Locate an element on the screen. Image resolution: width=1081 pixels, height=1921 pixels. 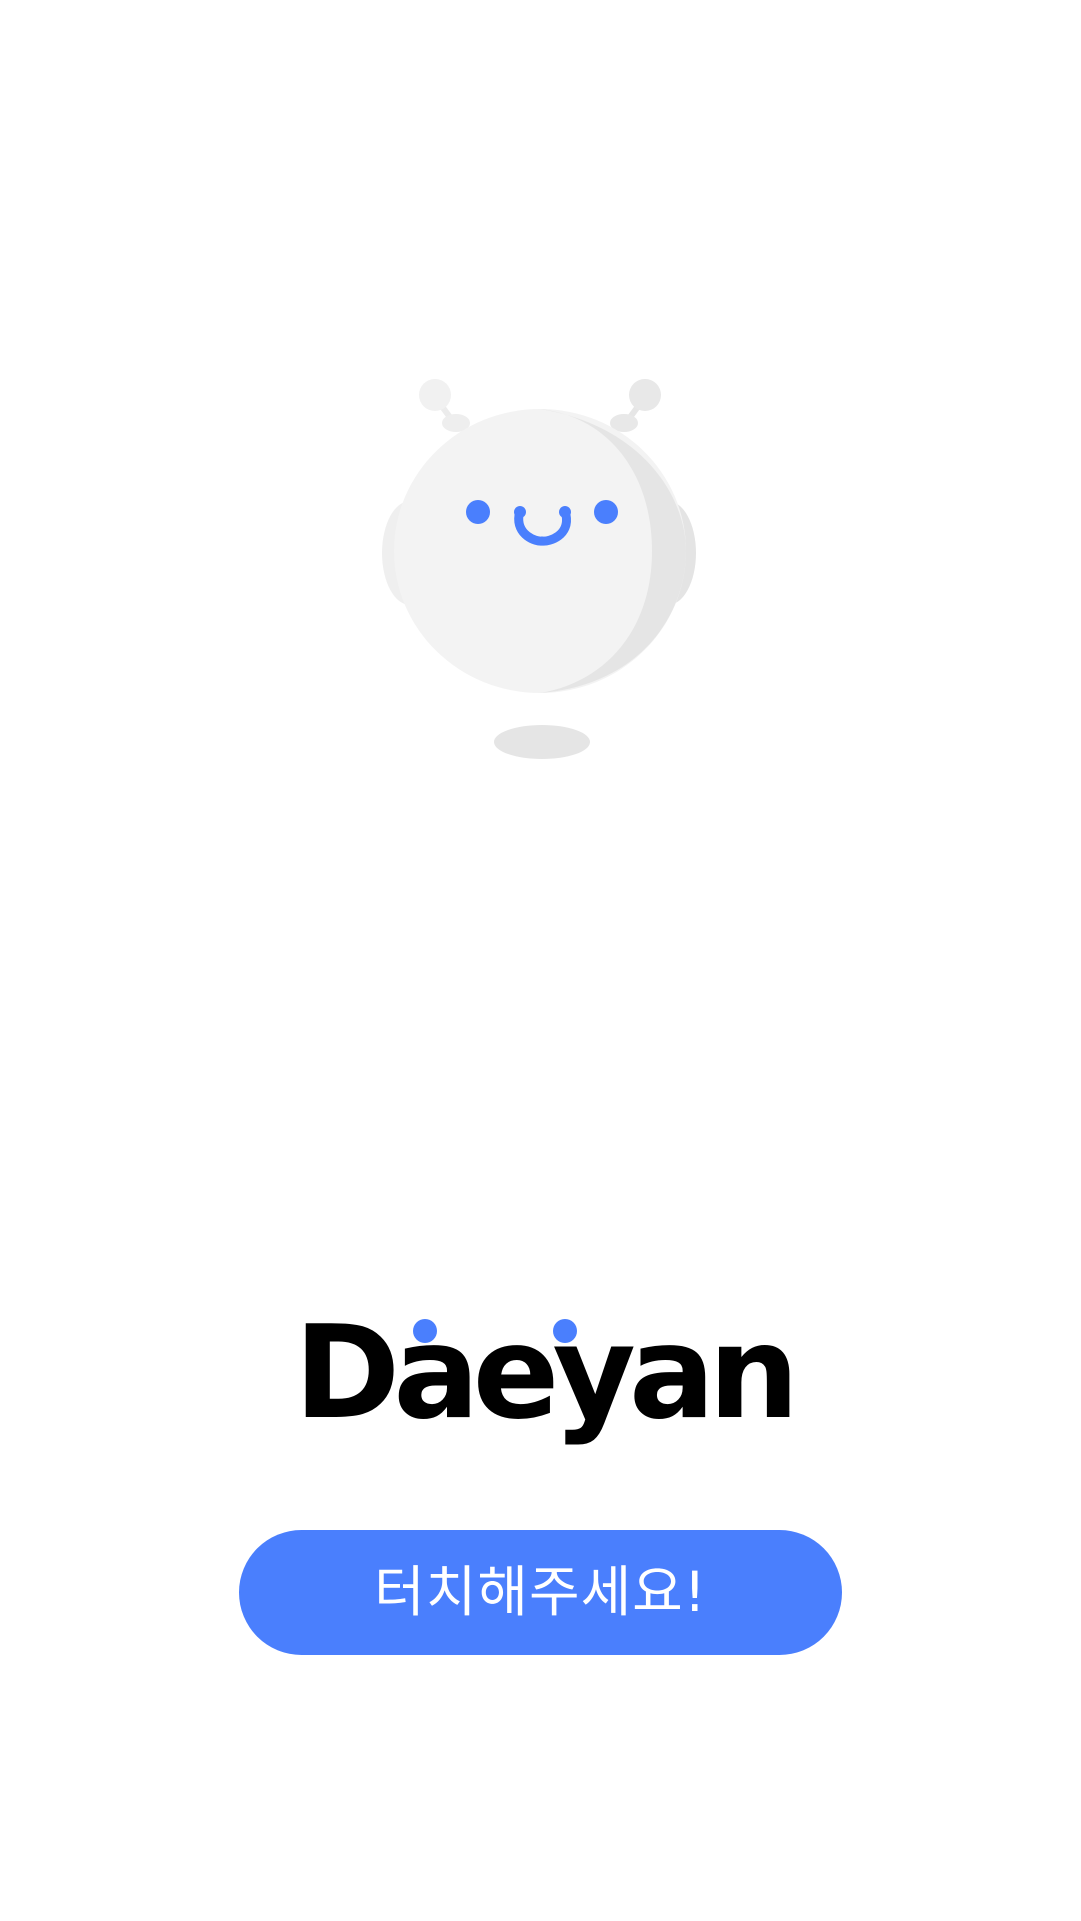
robot-mascot-icon is located at coordinates (540, 565).